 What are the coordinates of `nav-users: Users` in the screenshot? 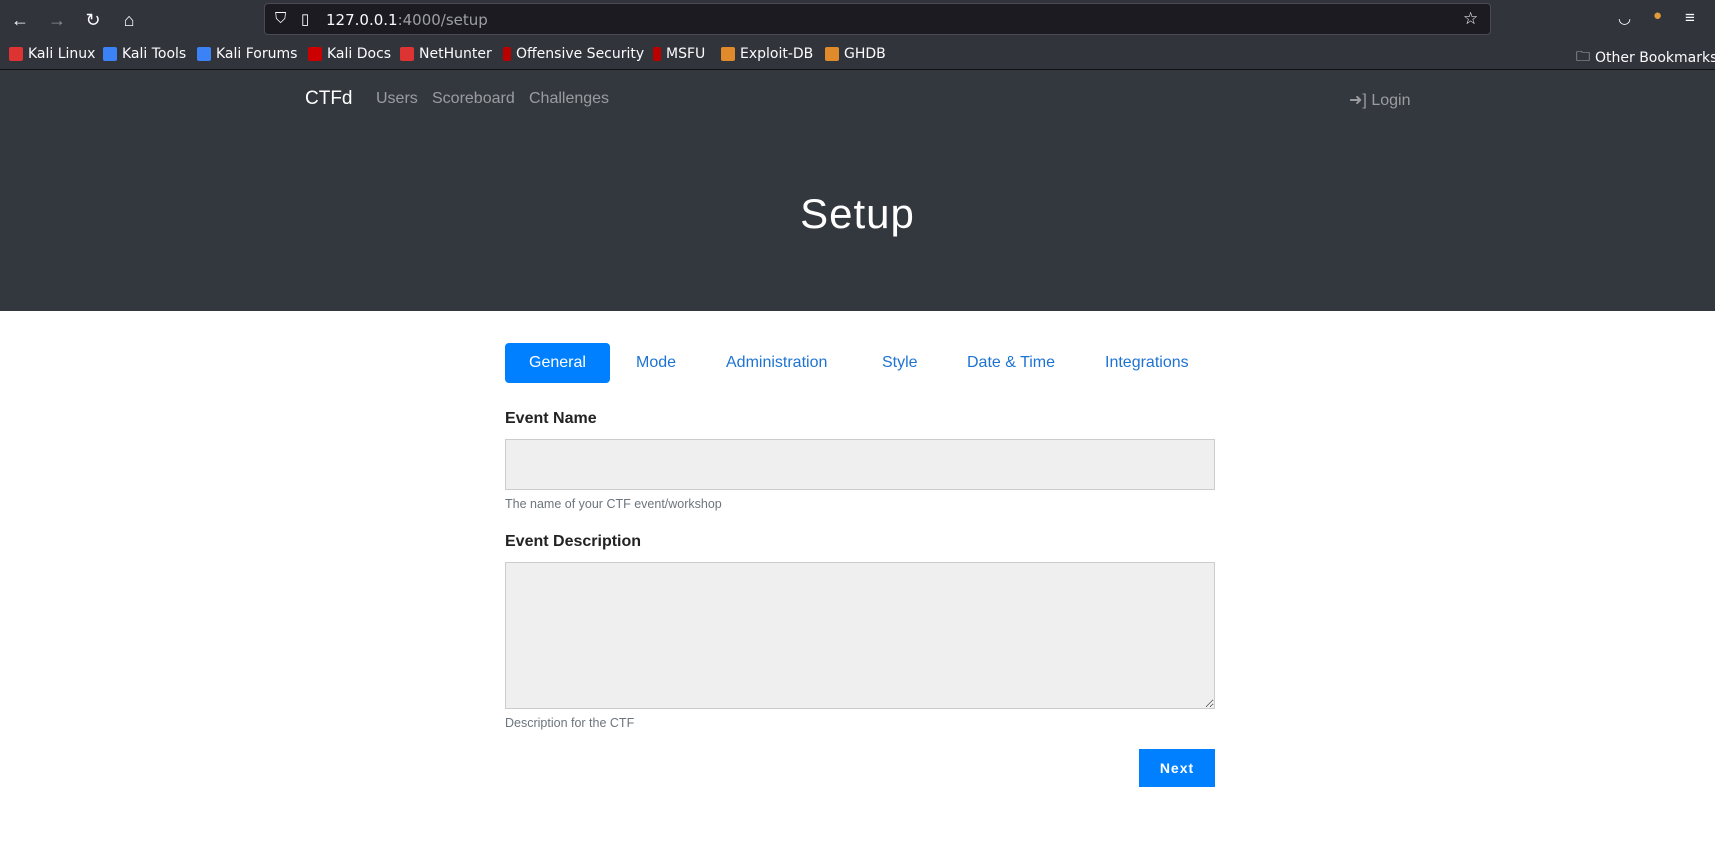 It's located at (397, 99).